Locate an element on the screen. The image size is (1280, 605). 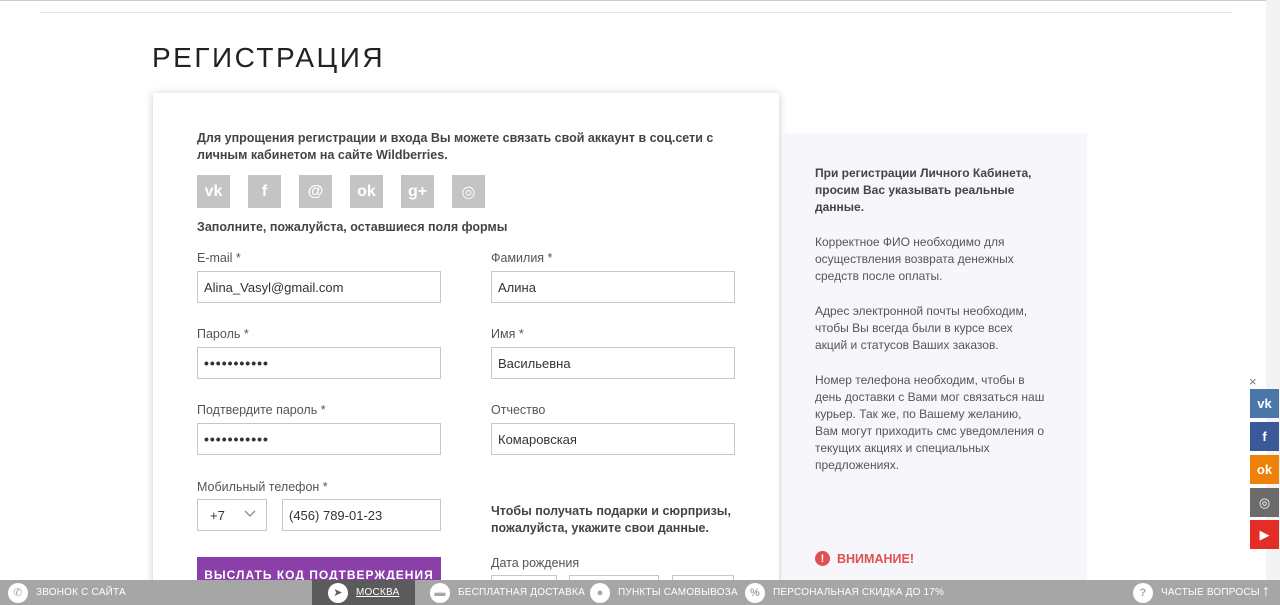
truck-icon: ▬ is located at coordinates (440, 592).